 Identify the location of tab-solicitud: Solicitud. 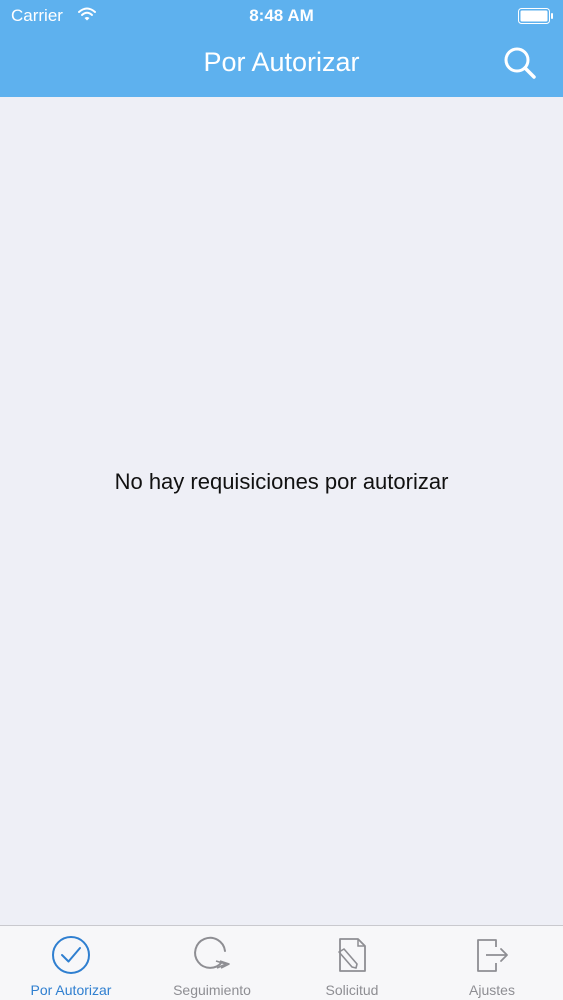
(352, 963).